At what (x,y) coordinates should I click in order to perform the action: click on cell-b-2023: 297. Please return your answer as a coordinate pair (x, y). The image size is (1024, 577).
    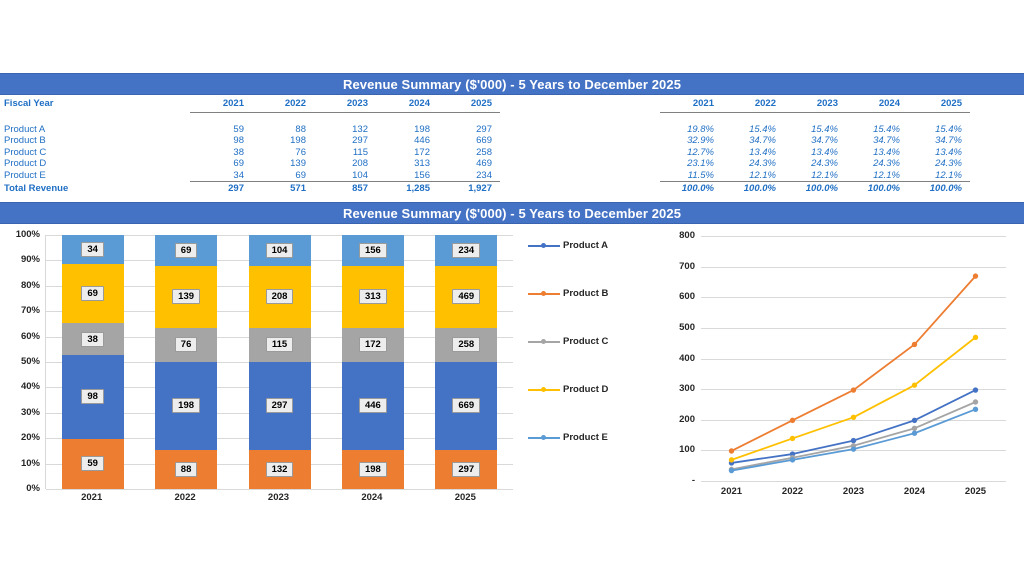
    Looking at the image, I should click on (360, 140).